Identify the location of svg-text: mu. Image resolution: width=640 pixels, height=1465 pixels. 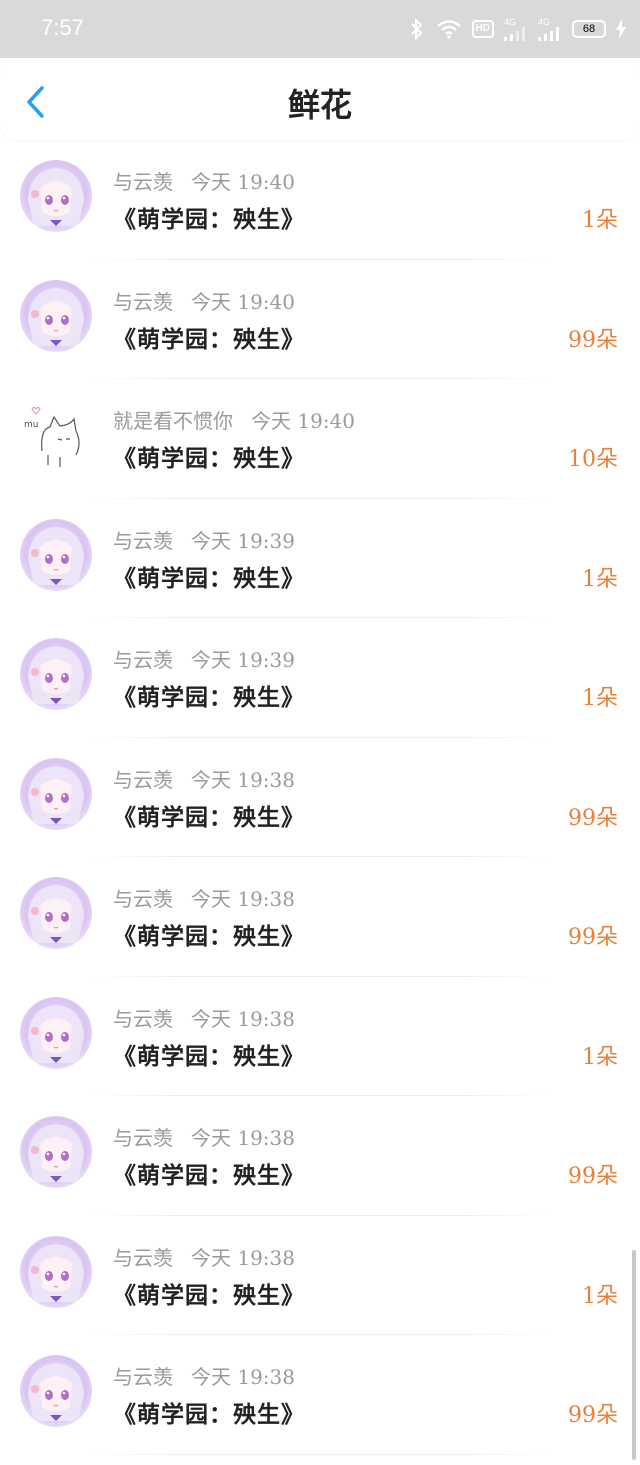
(31, 425).